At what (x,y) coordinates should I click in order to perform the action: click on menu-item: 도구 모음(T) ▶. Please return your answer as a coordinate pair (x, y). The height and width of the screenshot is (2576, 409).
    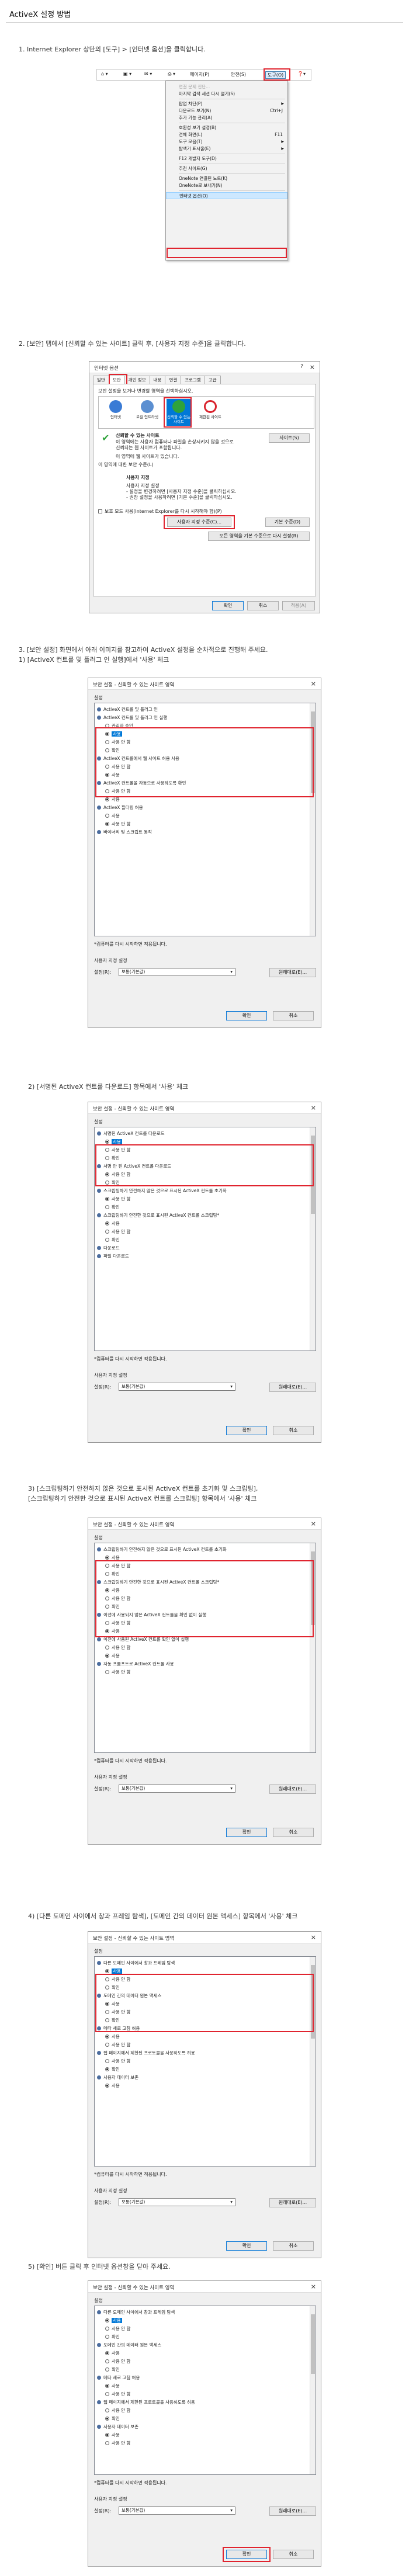
    Looking at the image, I should click on (226, 141).